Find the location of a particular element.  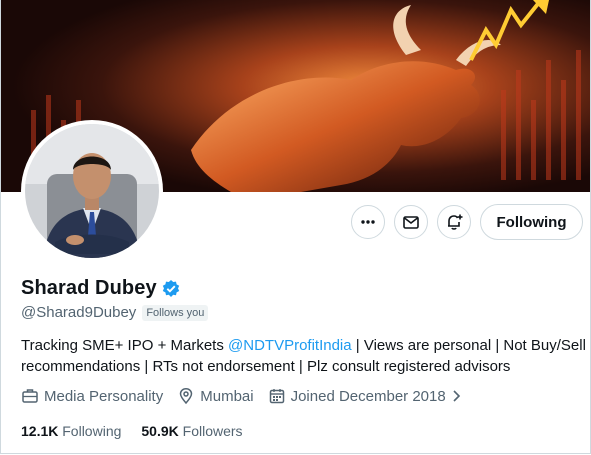

location-label: Mumbai is located at coordinates (227, 396).